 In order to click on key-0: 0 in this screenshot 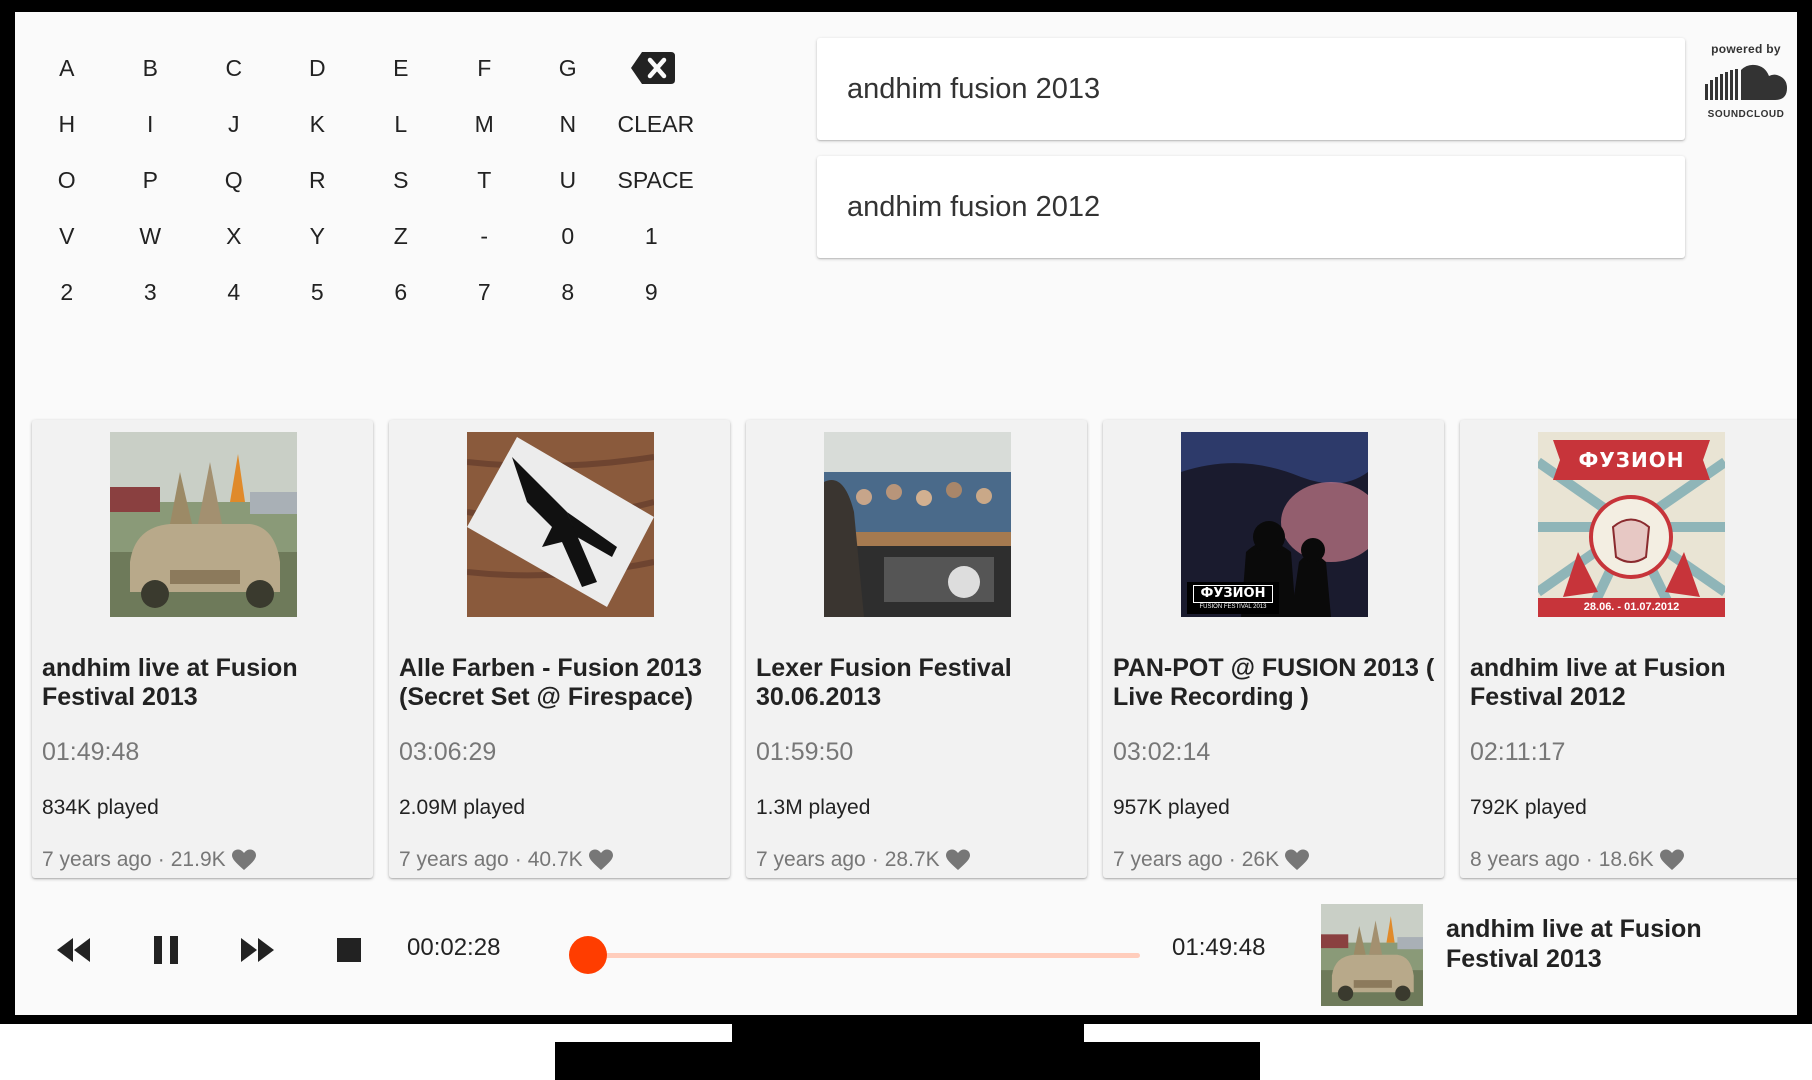, I will do `click(568, 236)`.